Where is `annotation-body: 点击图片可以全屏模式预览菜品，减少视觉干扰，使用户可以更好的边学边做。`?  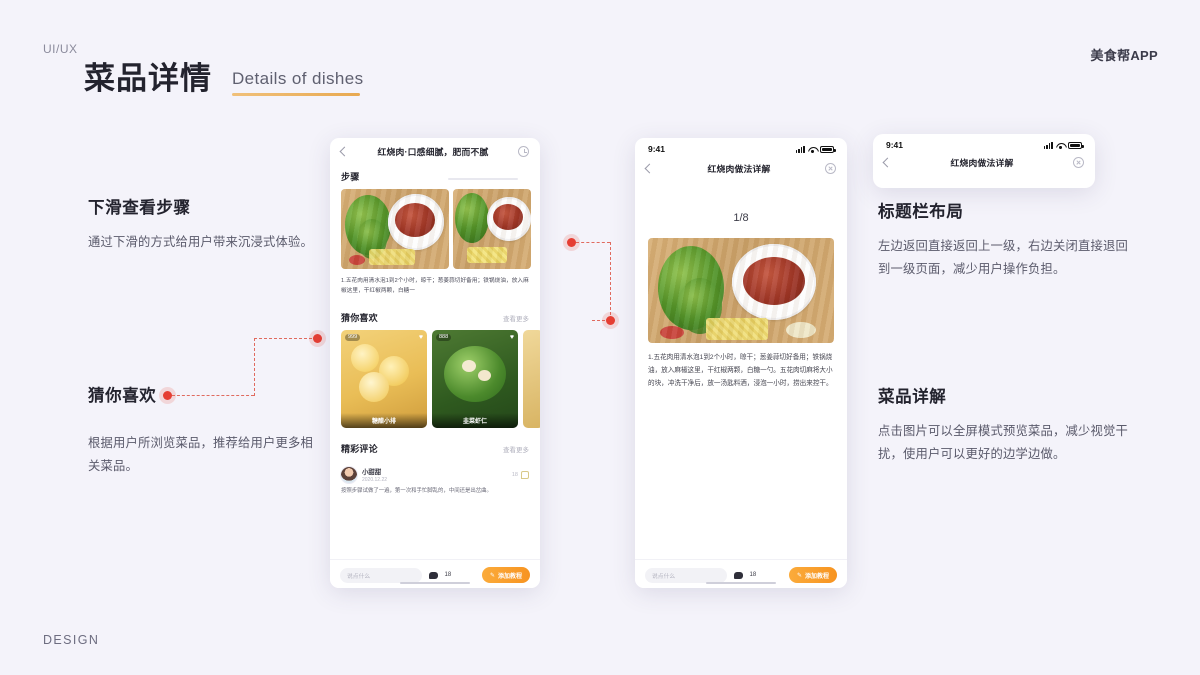 annotation-body: 点击图片可以全屏模式预览菜品，减少视觉干扰，使用户可以更好的边学边做。 is located at coordinates (1003, 442).